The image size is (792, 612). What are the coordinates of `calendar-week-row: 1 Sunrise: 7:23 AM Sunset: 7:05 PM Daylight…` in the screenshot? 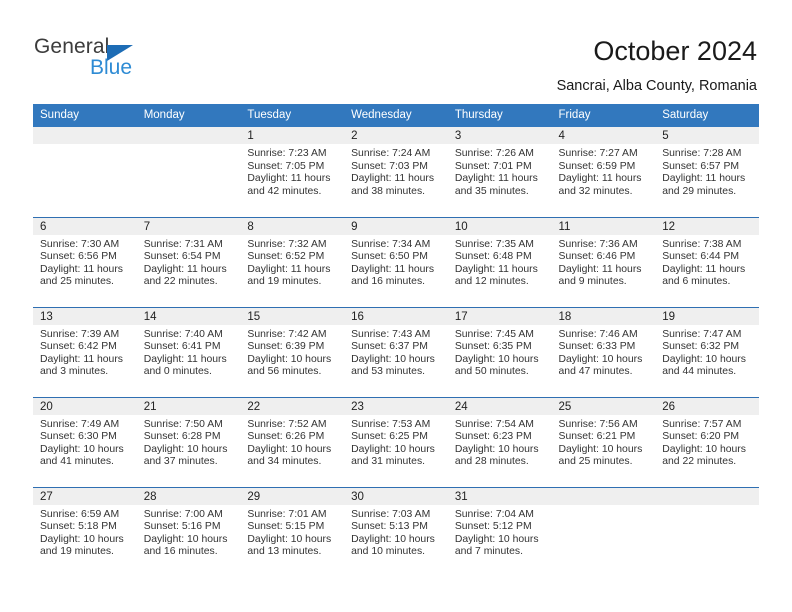 It's located at (396, 172).